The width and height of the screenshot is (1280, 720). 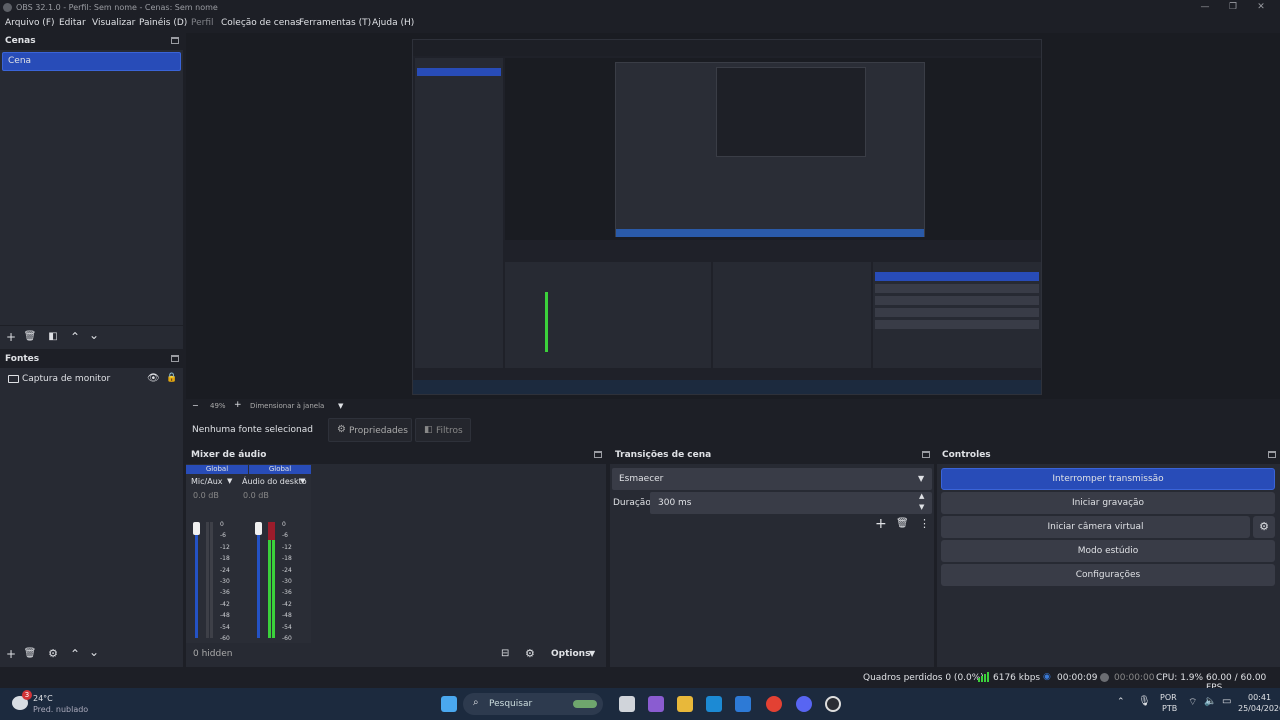 I want to click on transition-menu-icon: ⋮, so click(x=924, y=523).